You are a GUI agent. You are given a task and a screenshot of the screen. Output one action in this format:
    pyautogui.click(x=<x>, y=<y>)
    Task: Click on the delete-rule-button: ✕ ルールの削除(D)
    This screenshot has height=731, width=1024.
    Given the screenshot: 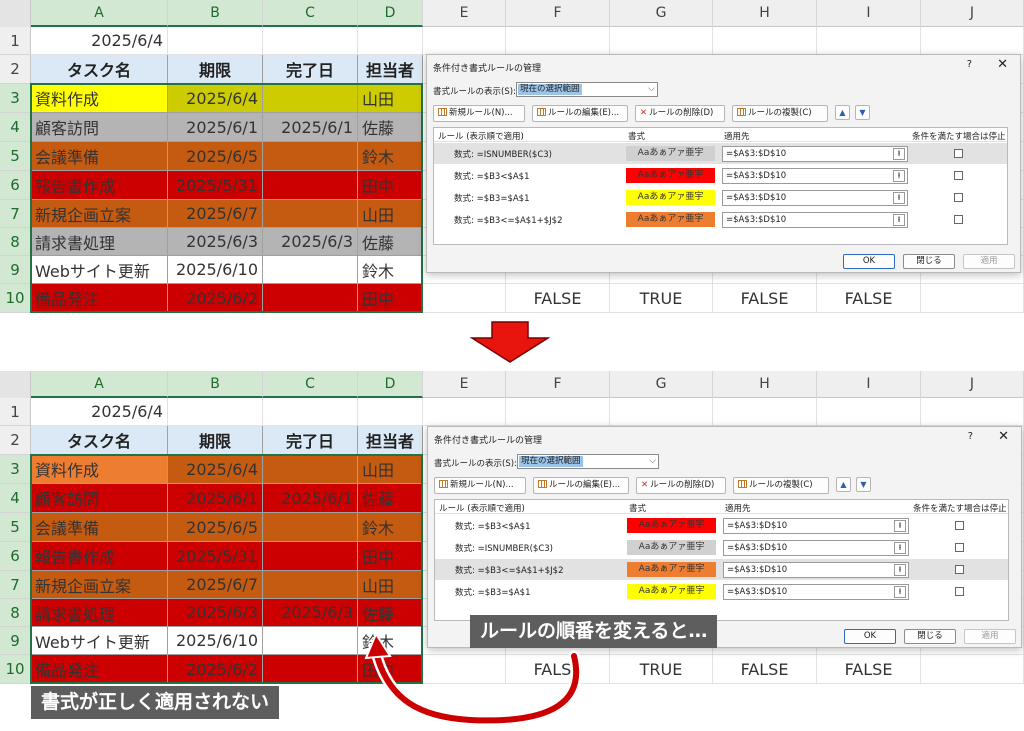 What is the action you would take?
    pyautogui.click(x=680, y=113)
    